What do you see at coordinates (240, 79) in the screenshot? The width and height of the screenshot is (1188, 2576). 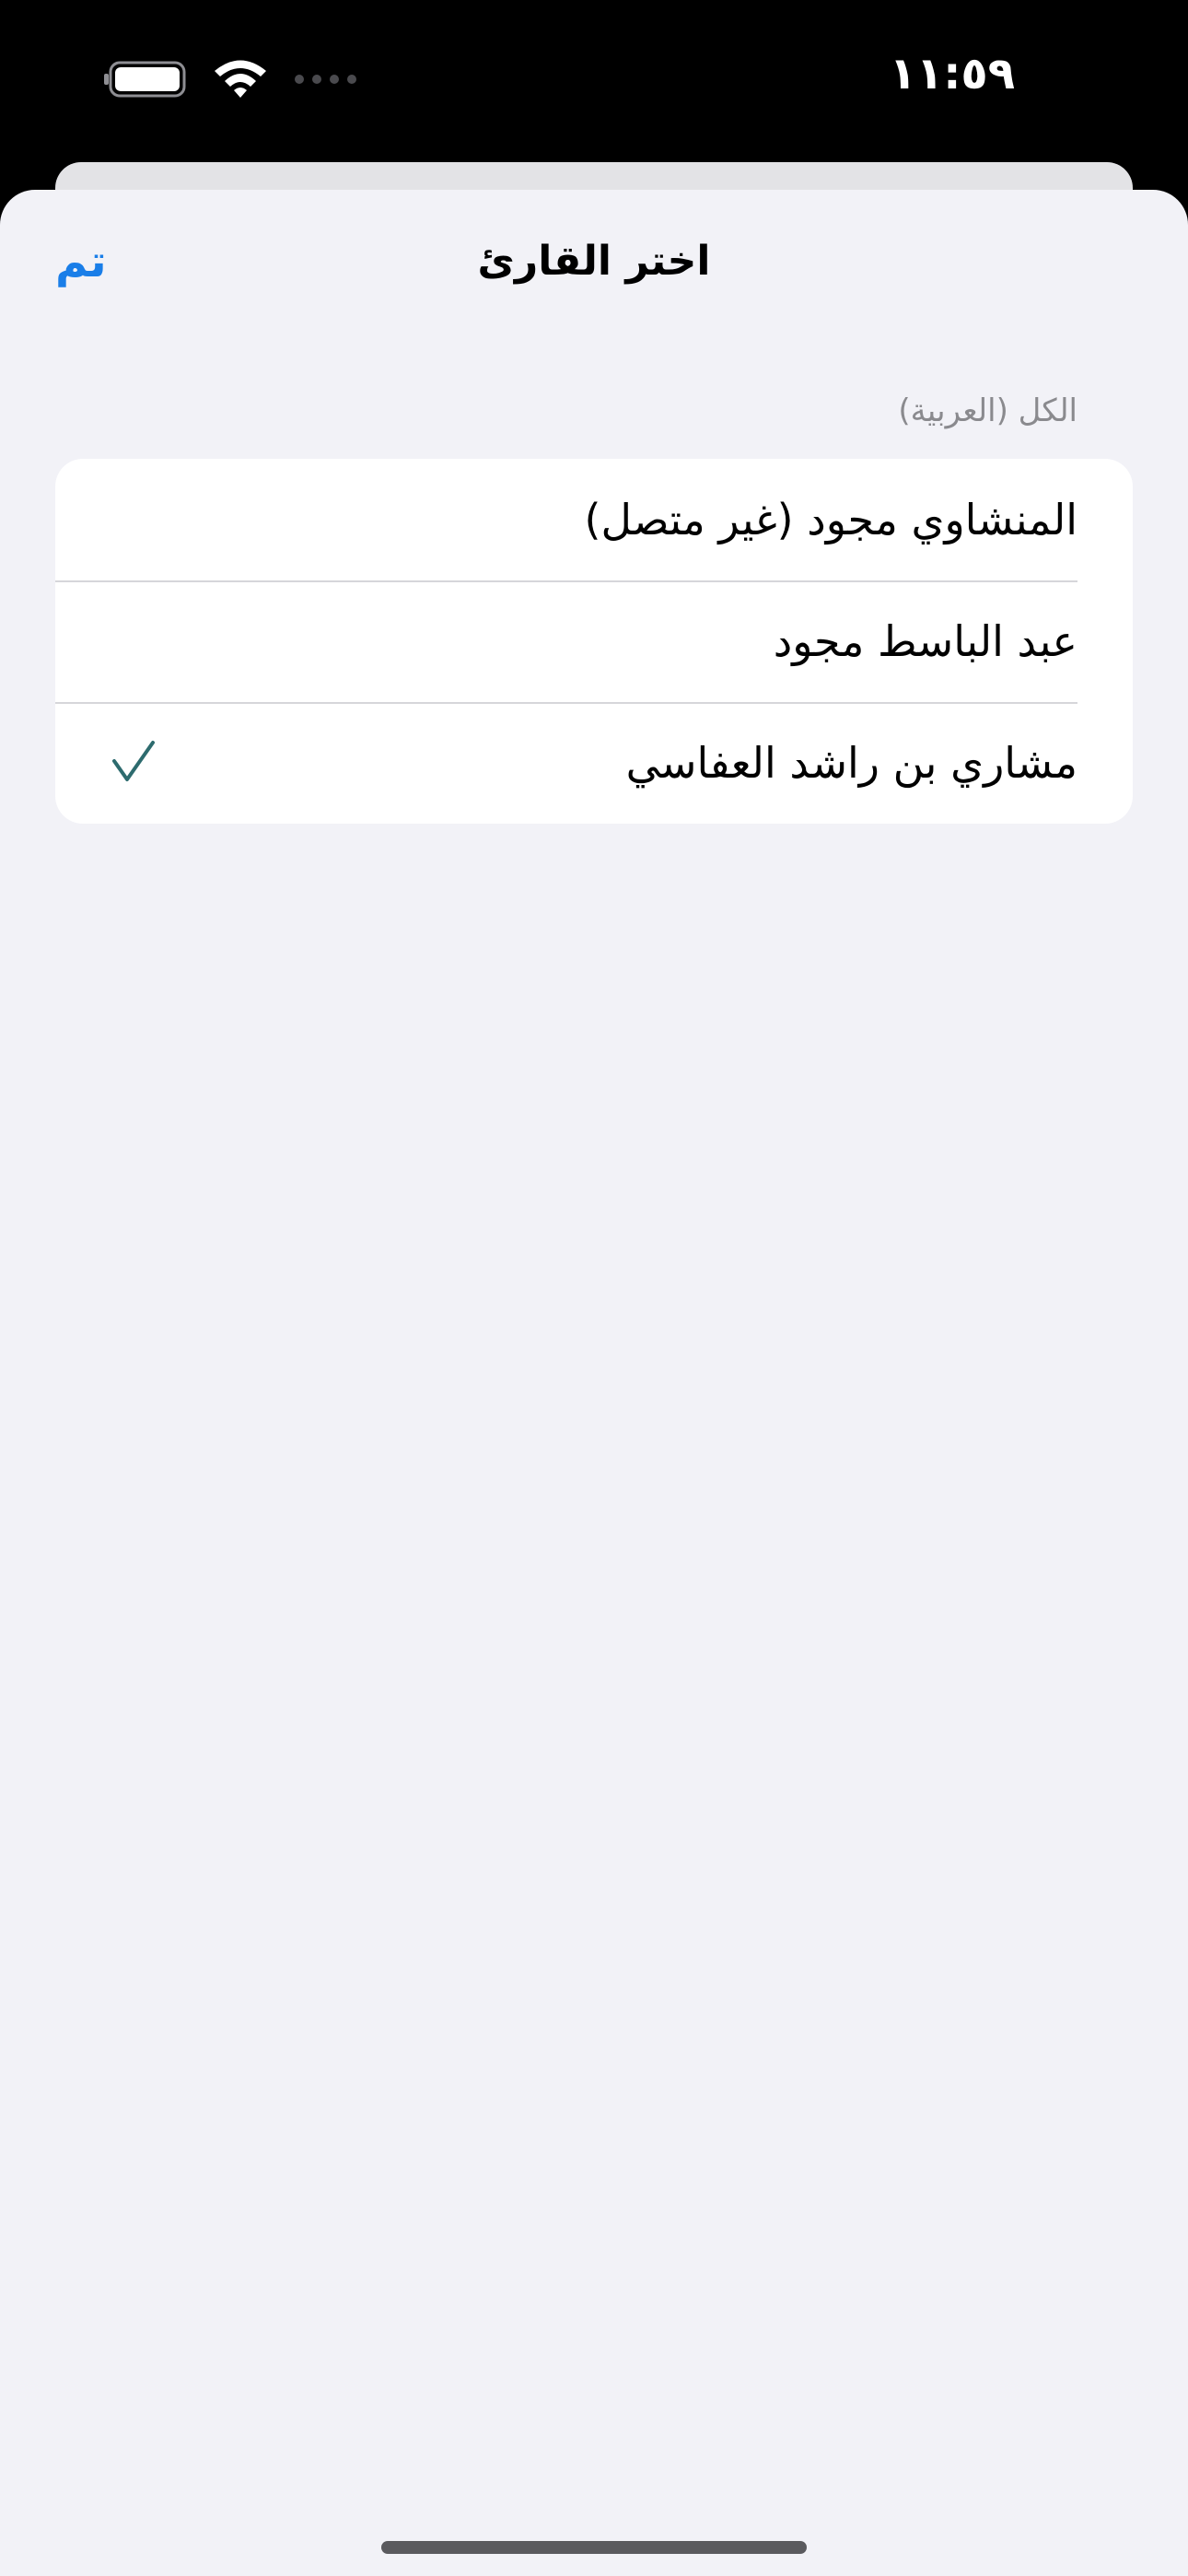 I see `wifi-icon` at bounding box center [240, 79].